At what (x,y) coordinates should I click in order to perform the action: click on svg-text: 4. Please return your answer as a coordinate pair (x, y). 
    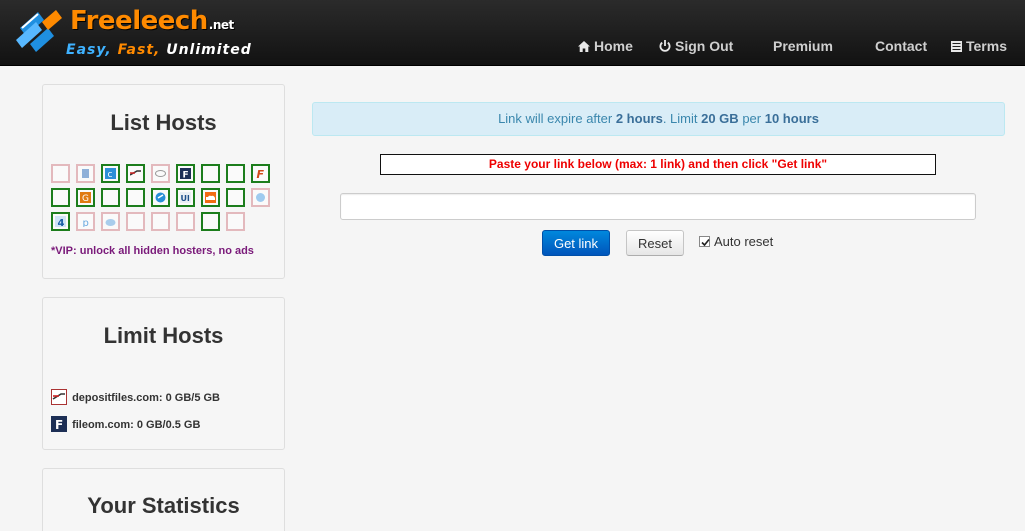
    Looking at the image, I should click on (61, 222).